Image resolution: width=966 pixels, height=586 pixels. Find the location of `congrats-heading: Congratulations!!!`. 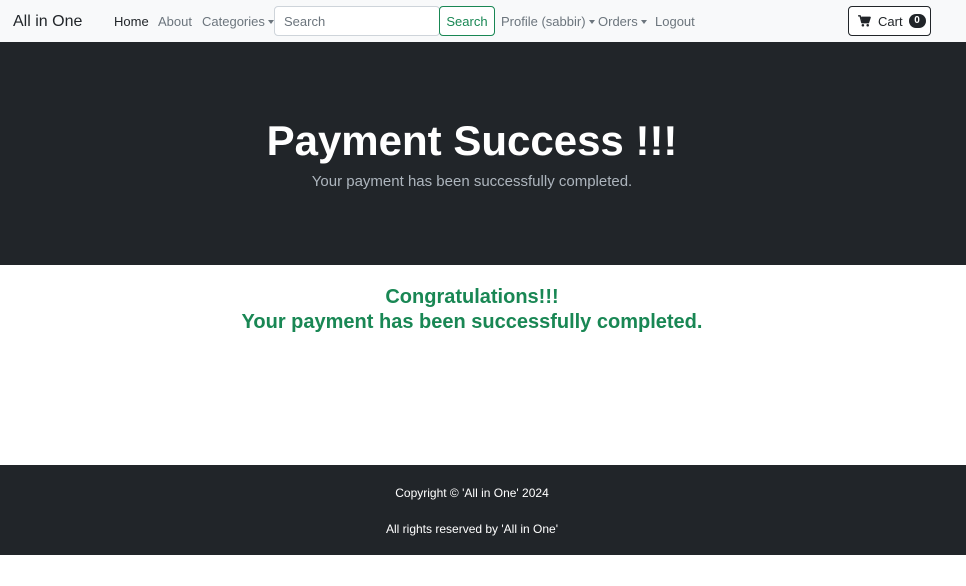

congrats-heading: Congratulations!!! is located at coordinates (472, 297).